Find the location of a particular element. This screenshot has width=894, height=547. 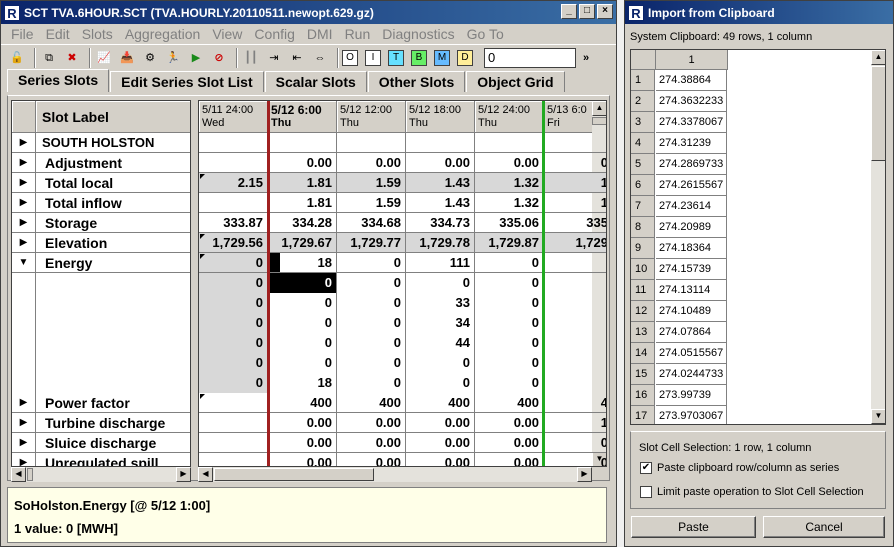

data-cell: 2.15 is located at coordinates (233, 183).